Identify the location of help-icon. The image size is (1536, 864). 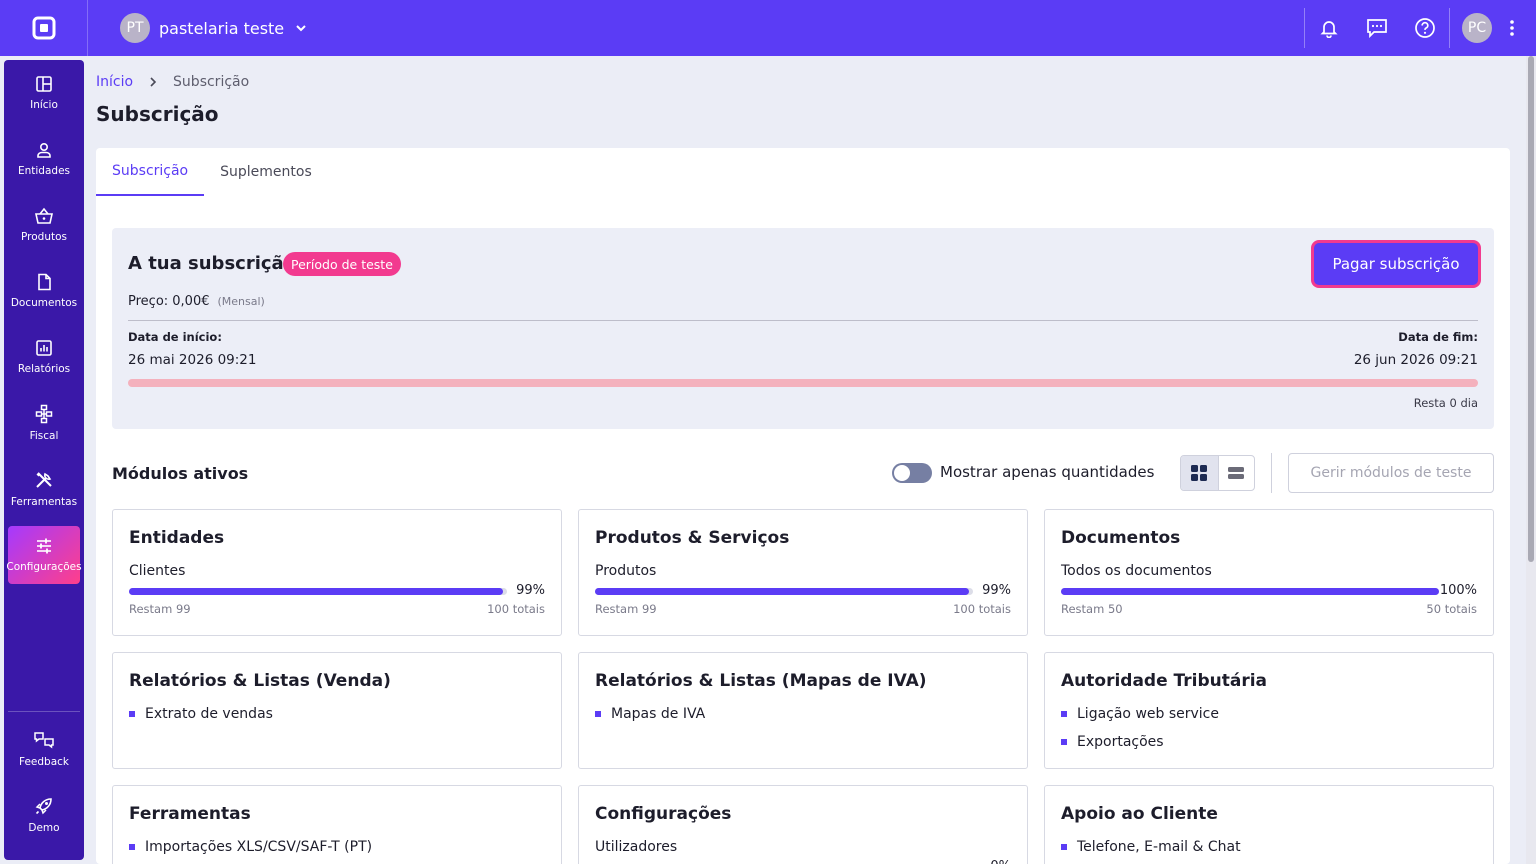
(1425, 28).